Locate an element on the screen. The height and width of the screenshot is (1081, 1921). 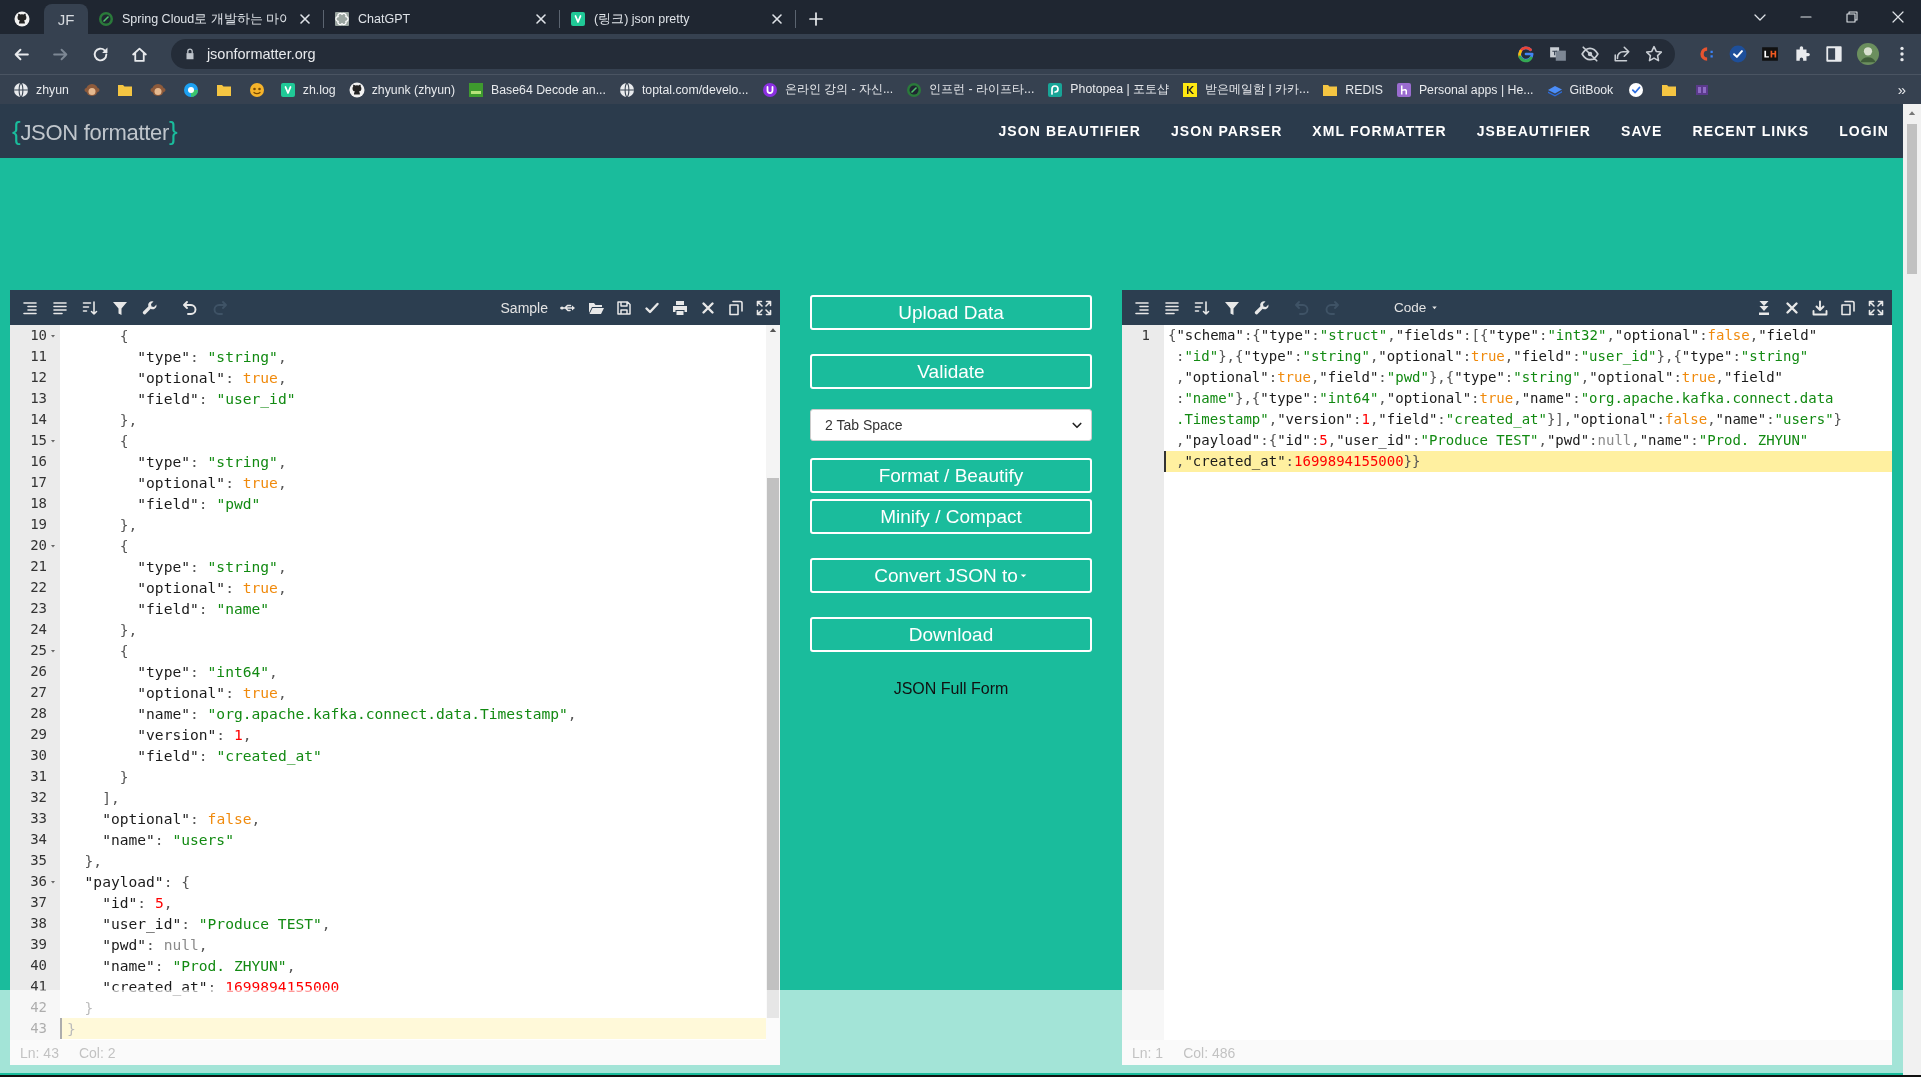
check-icon is located at coordinates (1738, 54).